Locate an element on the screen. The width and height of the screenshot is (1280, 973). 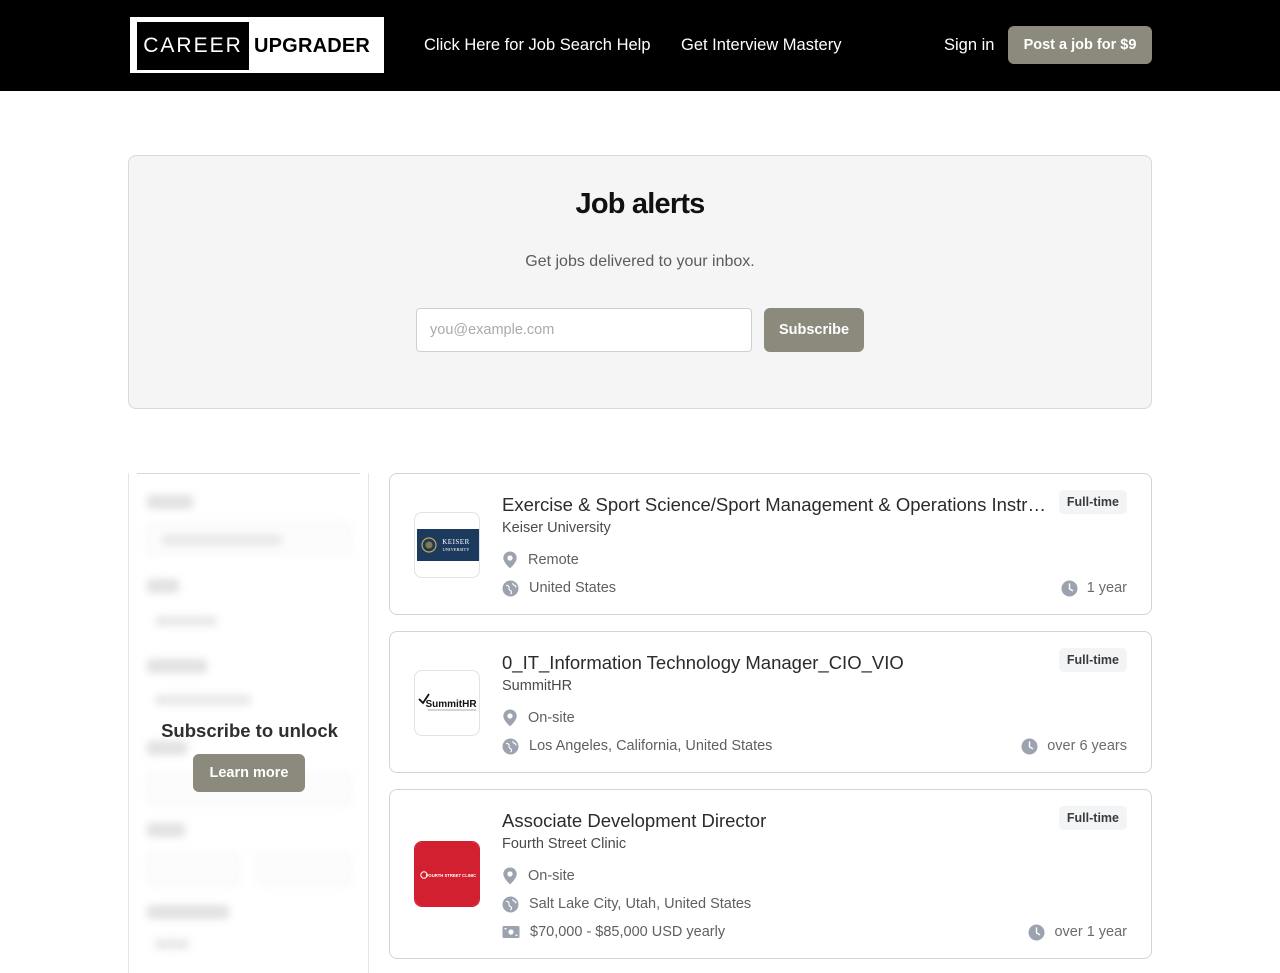
job-alerts-title: Job alerts is located at coordinates (640, 204).